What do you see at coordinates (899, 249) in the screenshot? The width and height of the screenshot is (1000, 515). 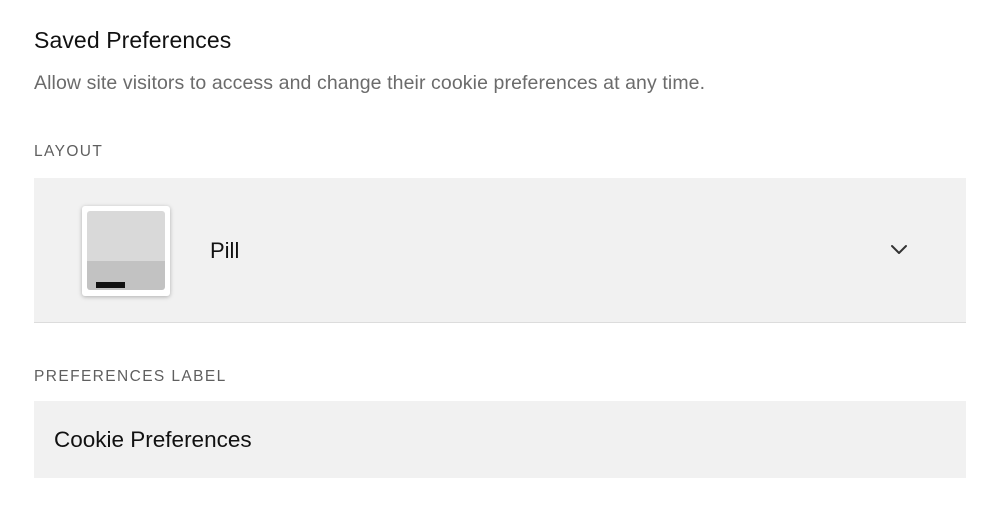 I see `chevron-down-icon` at bounding box center [899, 249].